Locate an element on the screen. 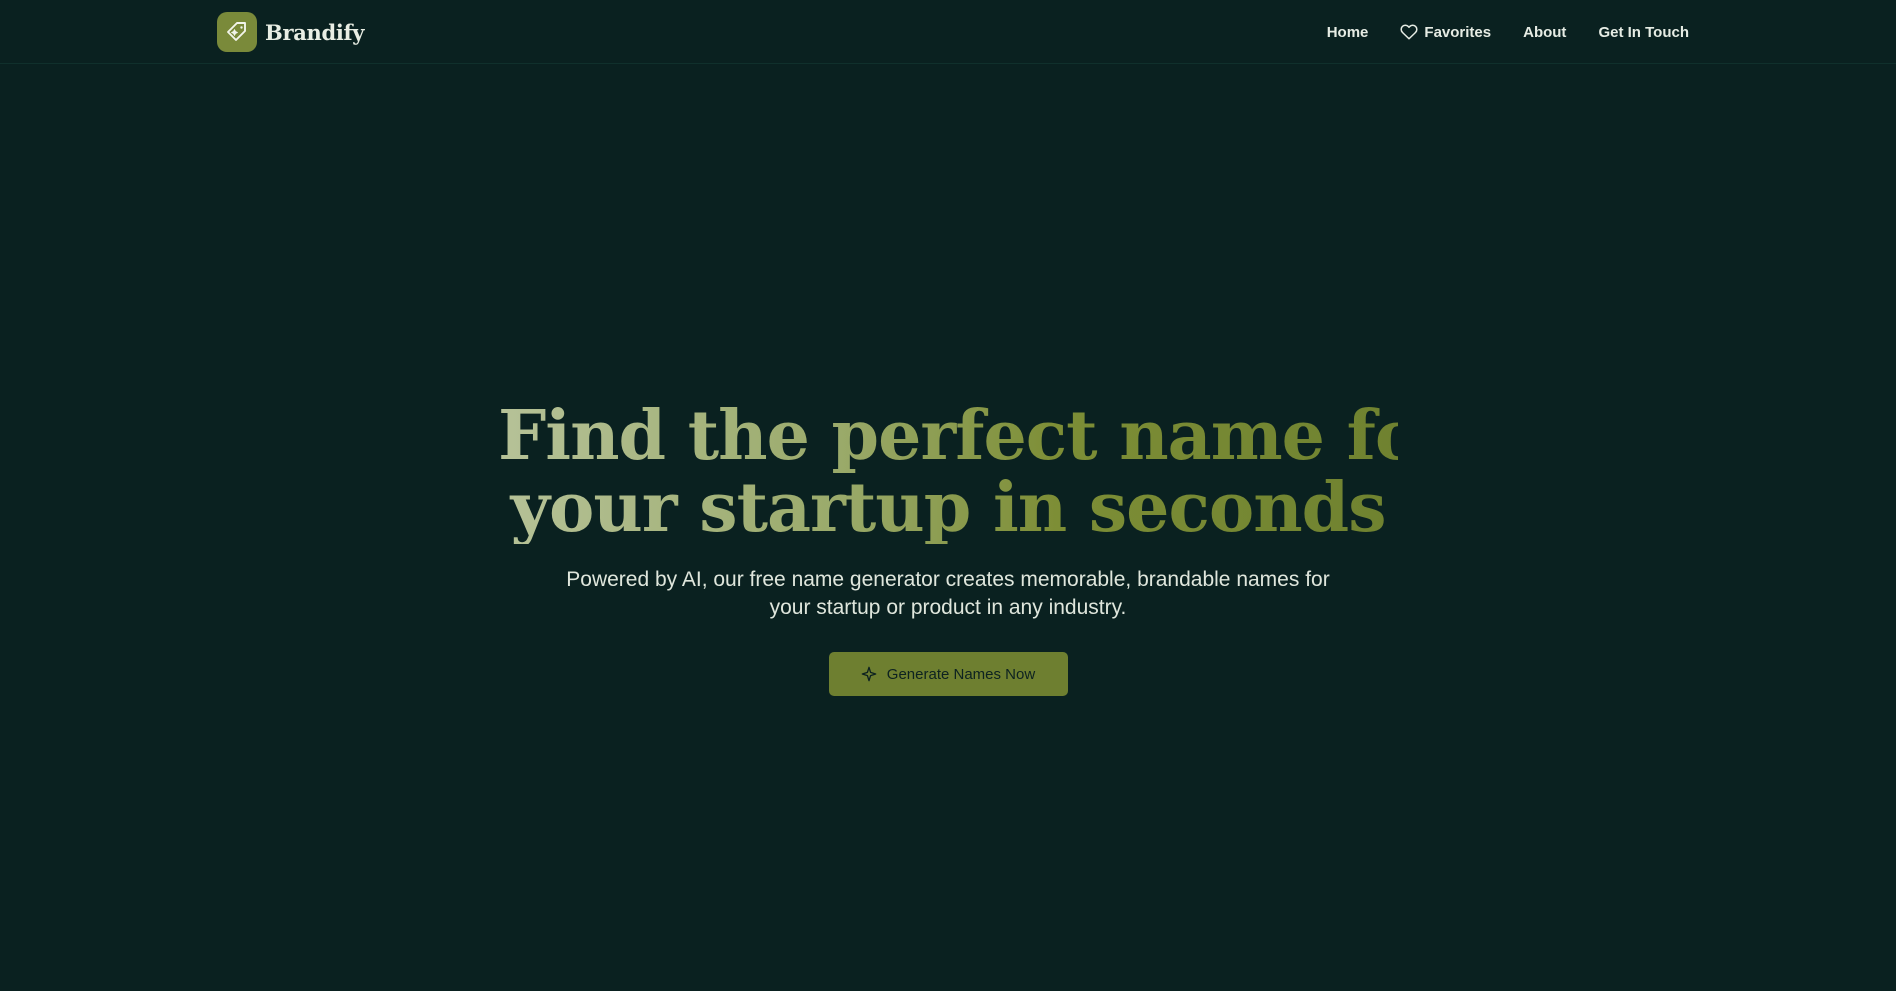 Image resolution: width=1896 pixels, height=991 pixels. nav-favorites: Favorites is located at coordinates (1445, 32).